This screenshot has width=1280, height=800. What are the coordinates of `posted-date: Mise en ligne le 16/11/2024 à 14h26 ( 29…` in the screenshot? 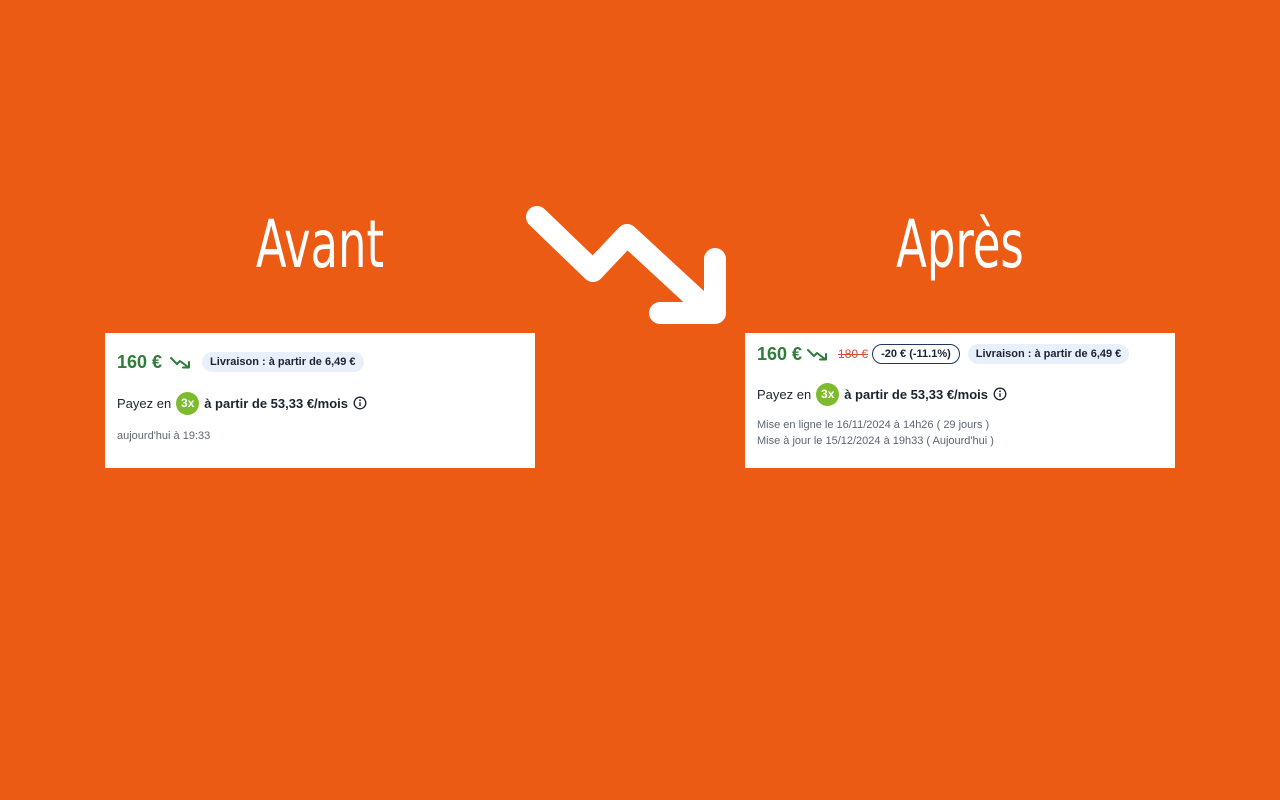 It's located at (873, 425).